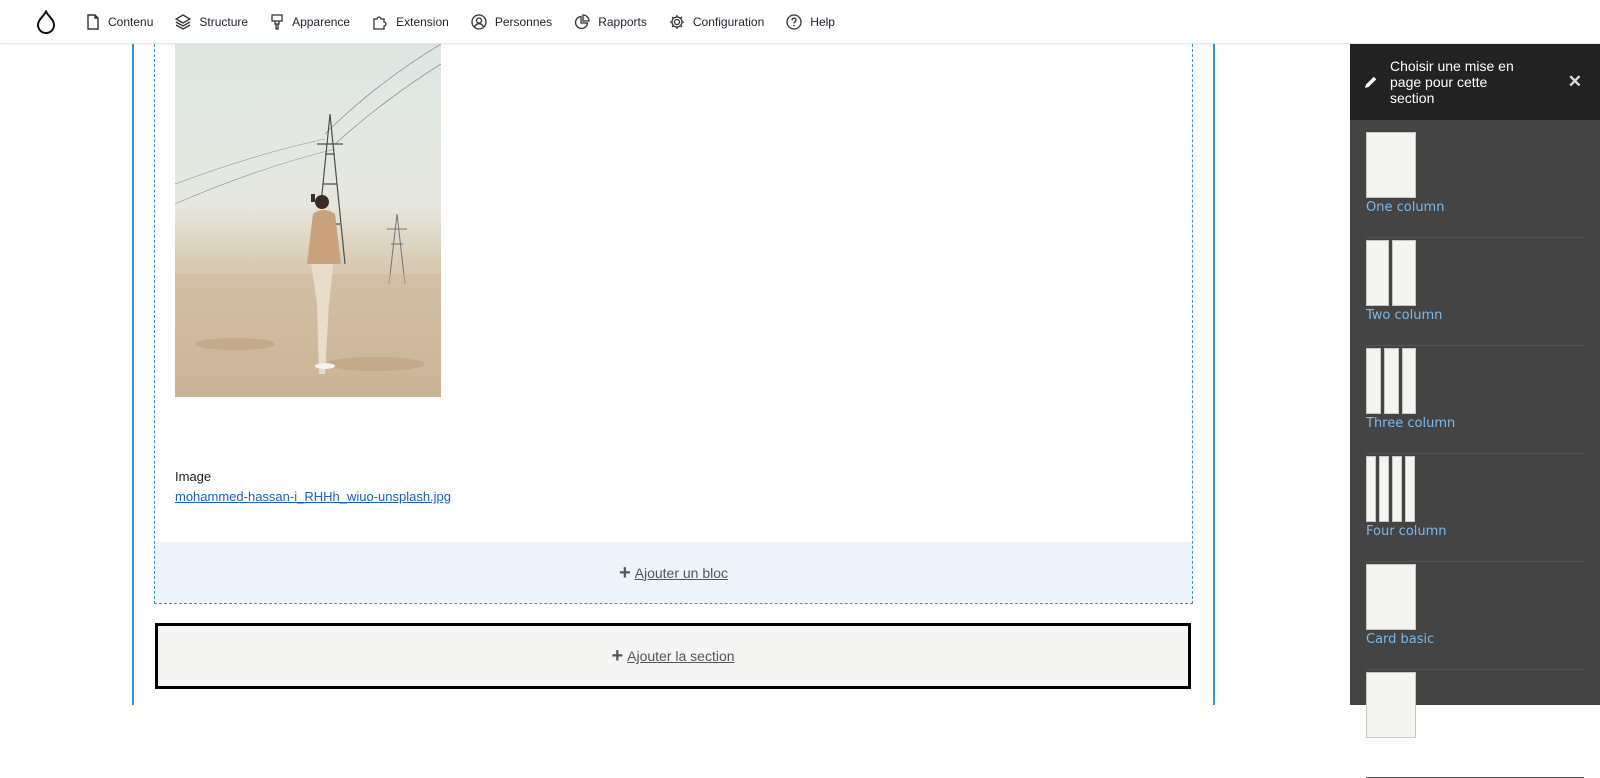 The image size is (1600, 778). I want to click on paintbrush-icon, so click(277, 21).